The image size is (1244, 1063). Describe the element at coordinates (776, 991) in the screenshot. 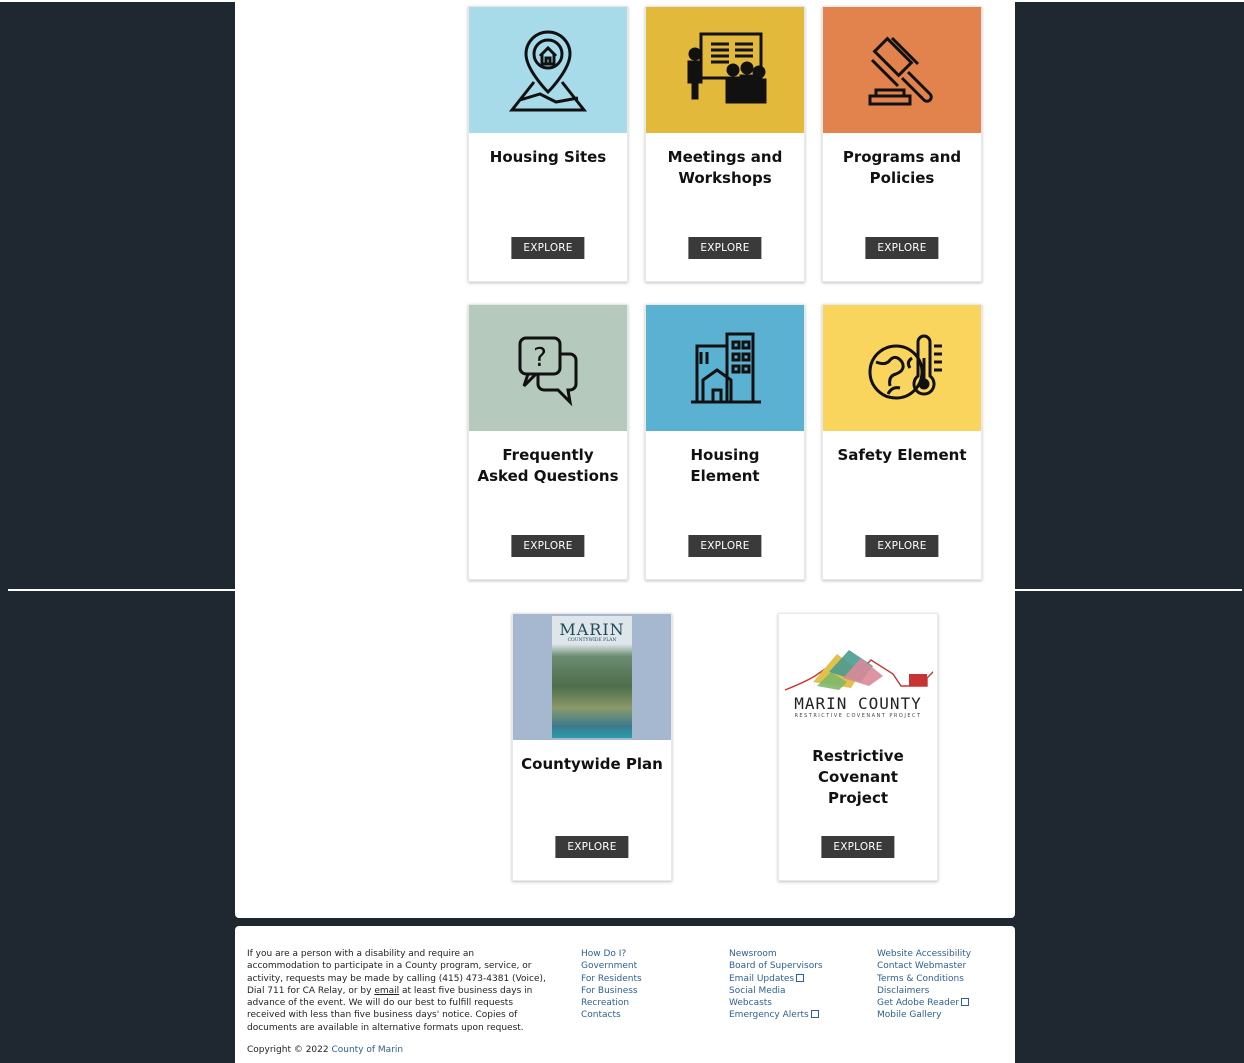

I see `footer-link-social-media: Social Media` at that location.